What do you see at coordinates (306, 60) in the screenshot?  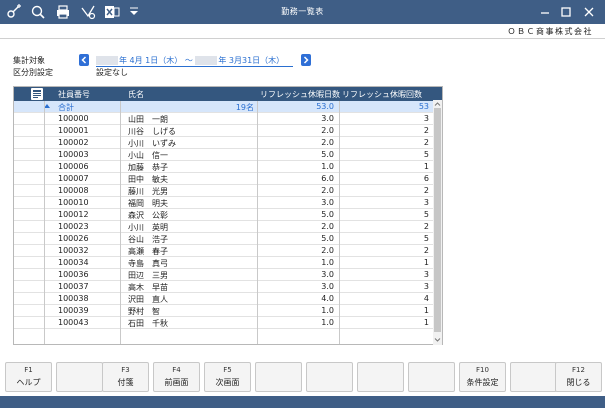 I see `next-period-button` at bounding box center [306, 60].